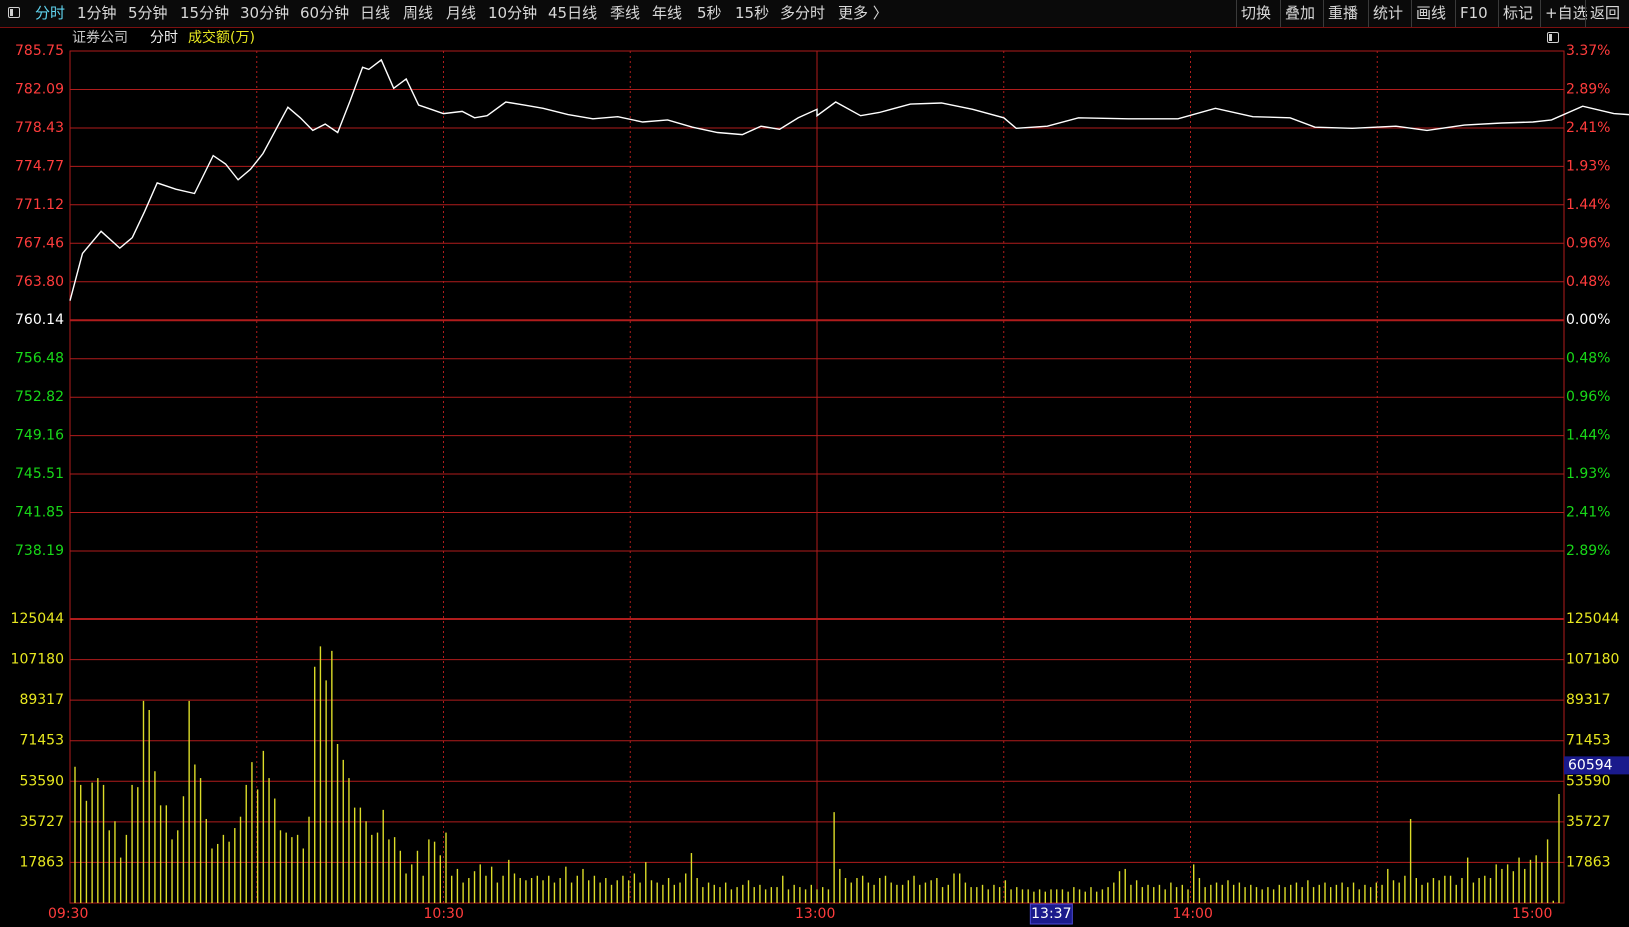  Describe the element at coordinates (1588, 282) in the screenshot. I see `pct-tick-6: 0.48%` at that location.